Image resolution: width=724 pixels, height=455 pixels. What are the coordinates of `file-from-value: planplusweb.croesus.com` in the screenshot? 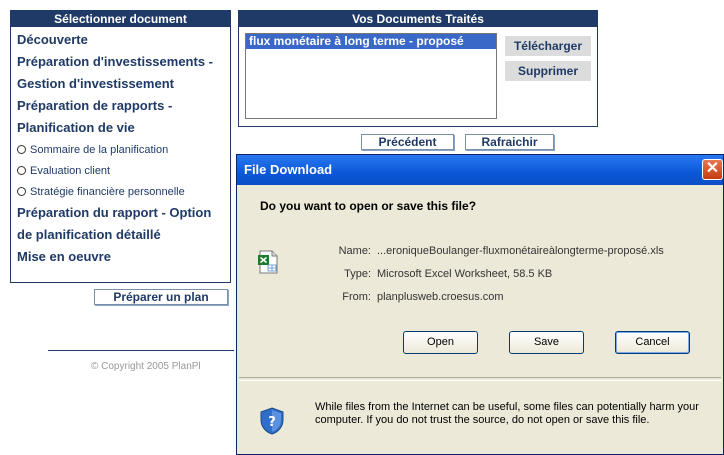 It's located at (440, 297).